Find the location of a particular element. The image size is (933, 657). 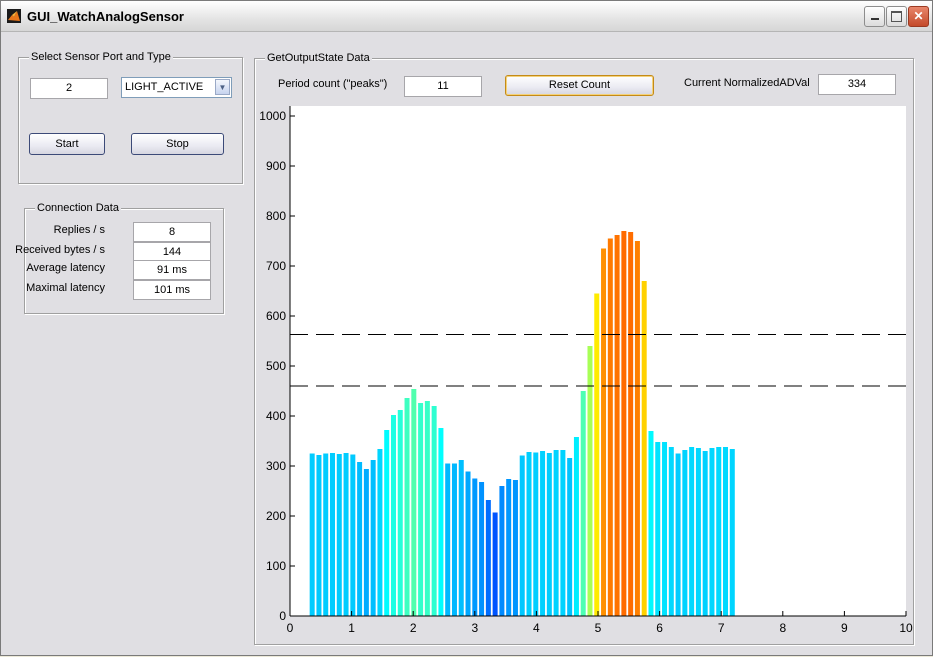

y-tick-label: 700 is located at coordinates (276, 266).